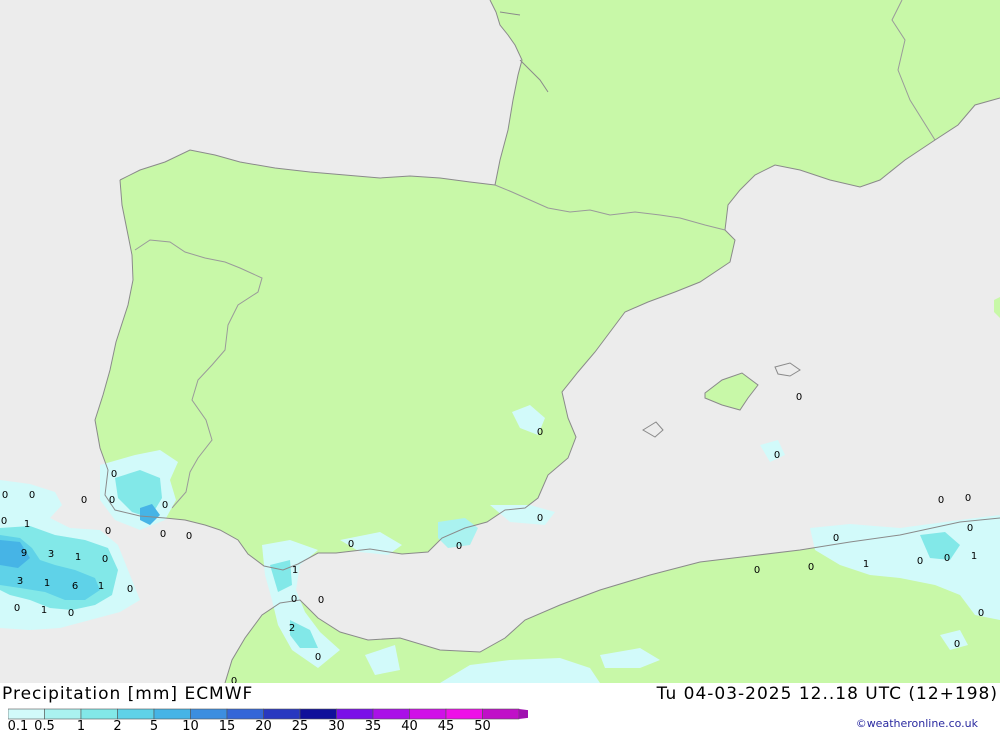 The image size is (1000, 734). I want to click on scale-tick-label: 0.5, so click(44, 726).